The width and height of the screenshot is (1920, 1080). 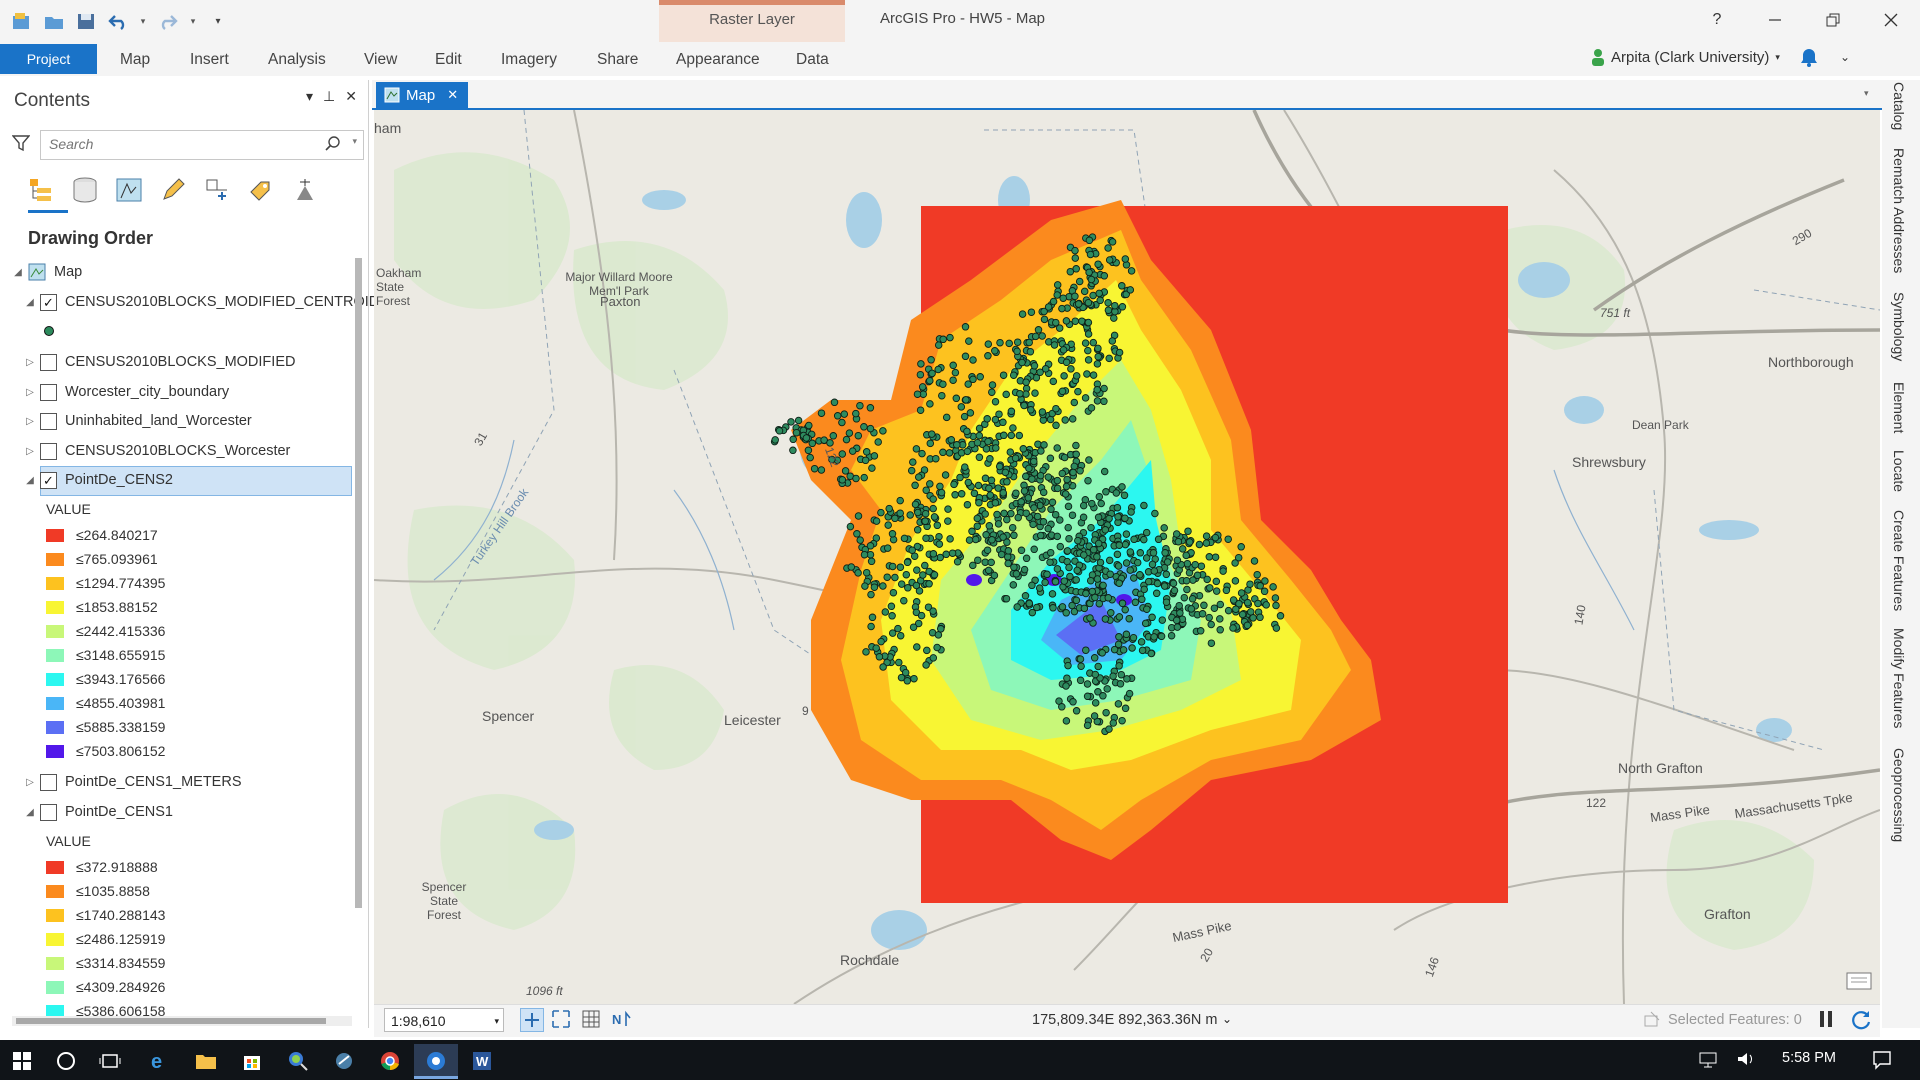 What do you see at coordinates (105, 939) in the screenshot?
I see `legend-class-row: ≤2486.125919` at bounding box center [105, 939].